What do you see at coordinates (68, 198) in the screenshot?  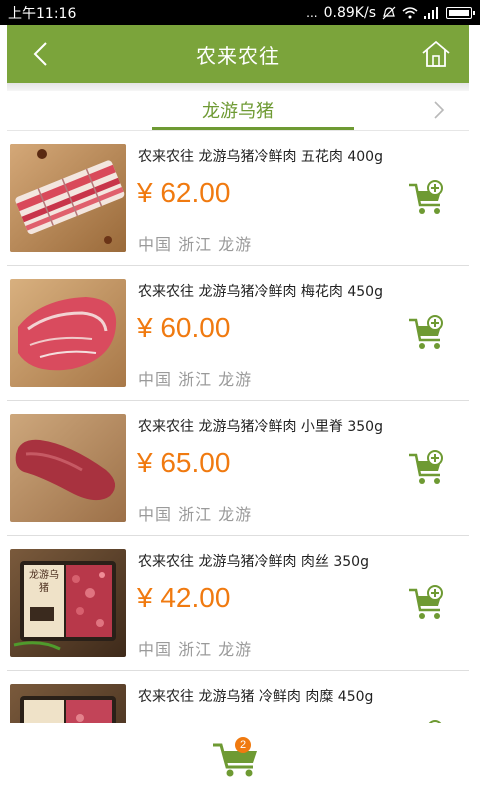 I see `product-image-pork-belly` at bounding box center [68, 198].